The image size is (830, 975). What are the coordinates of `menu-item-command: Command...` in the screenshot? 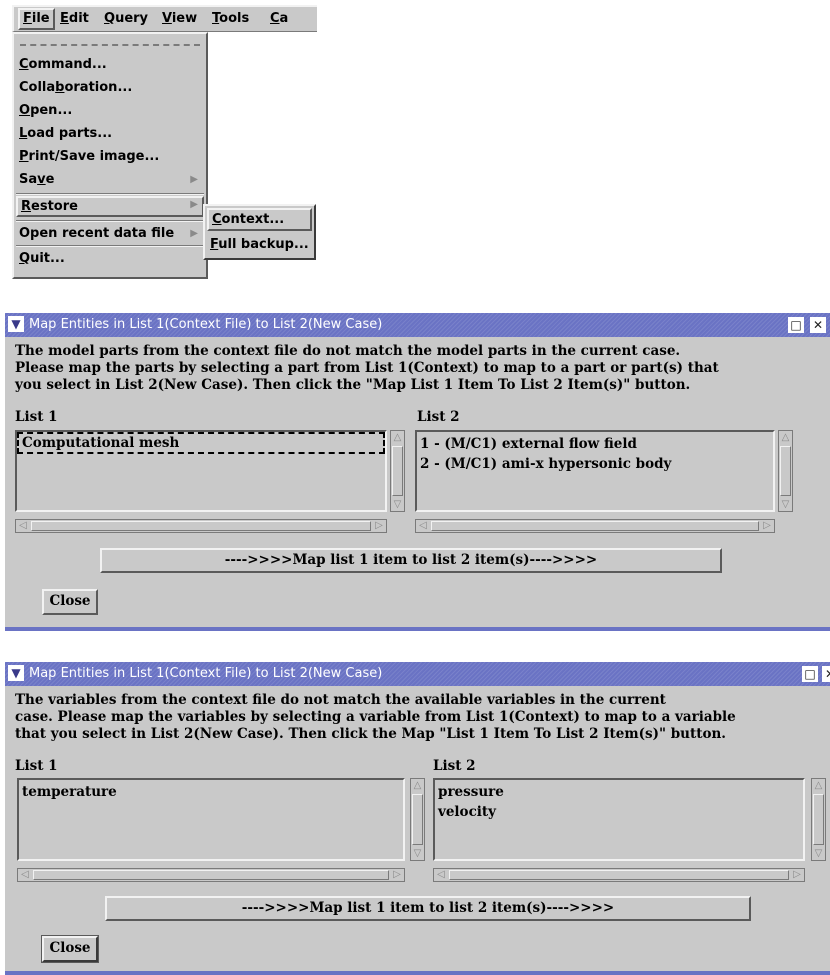 It's located at (110, 64).